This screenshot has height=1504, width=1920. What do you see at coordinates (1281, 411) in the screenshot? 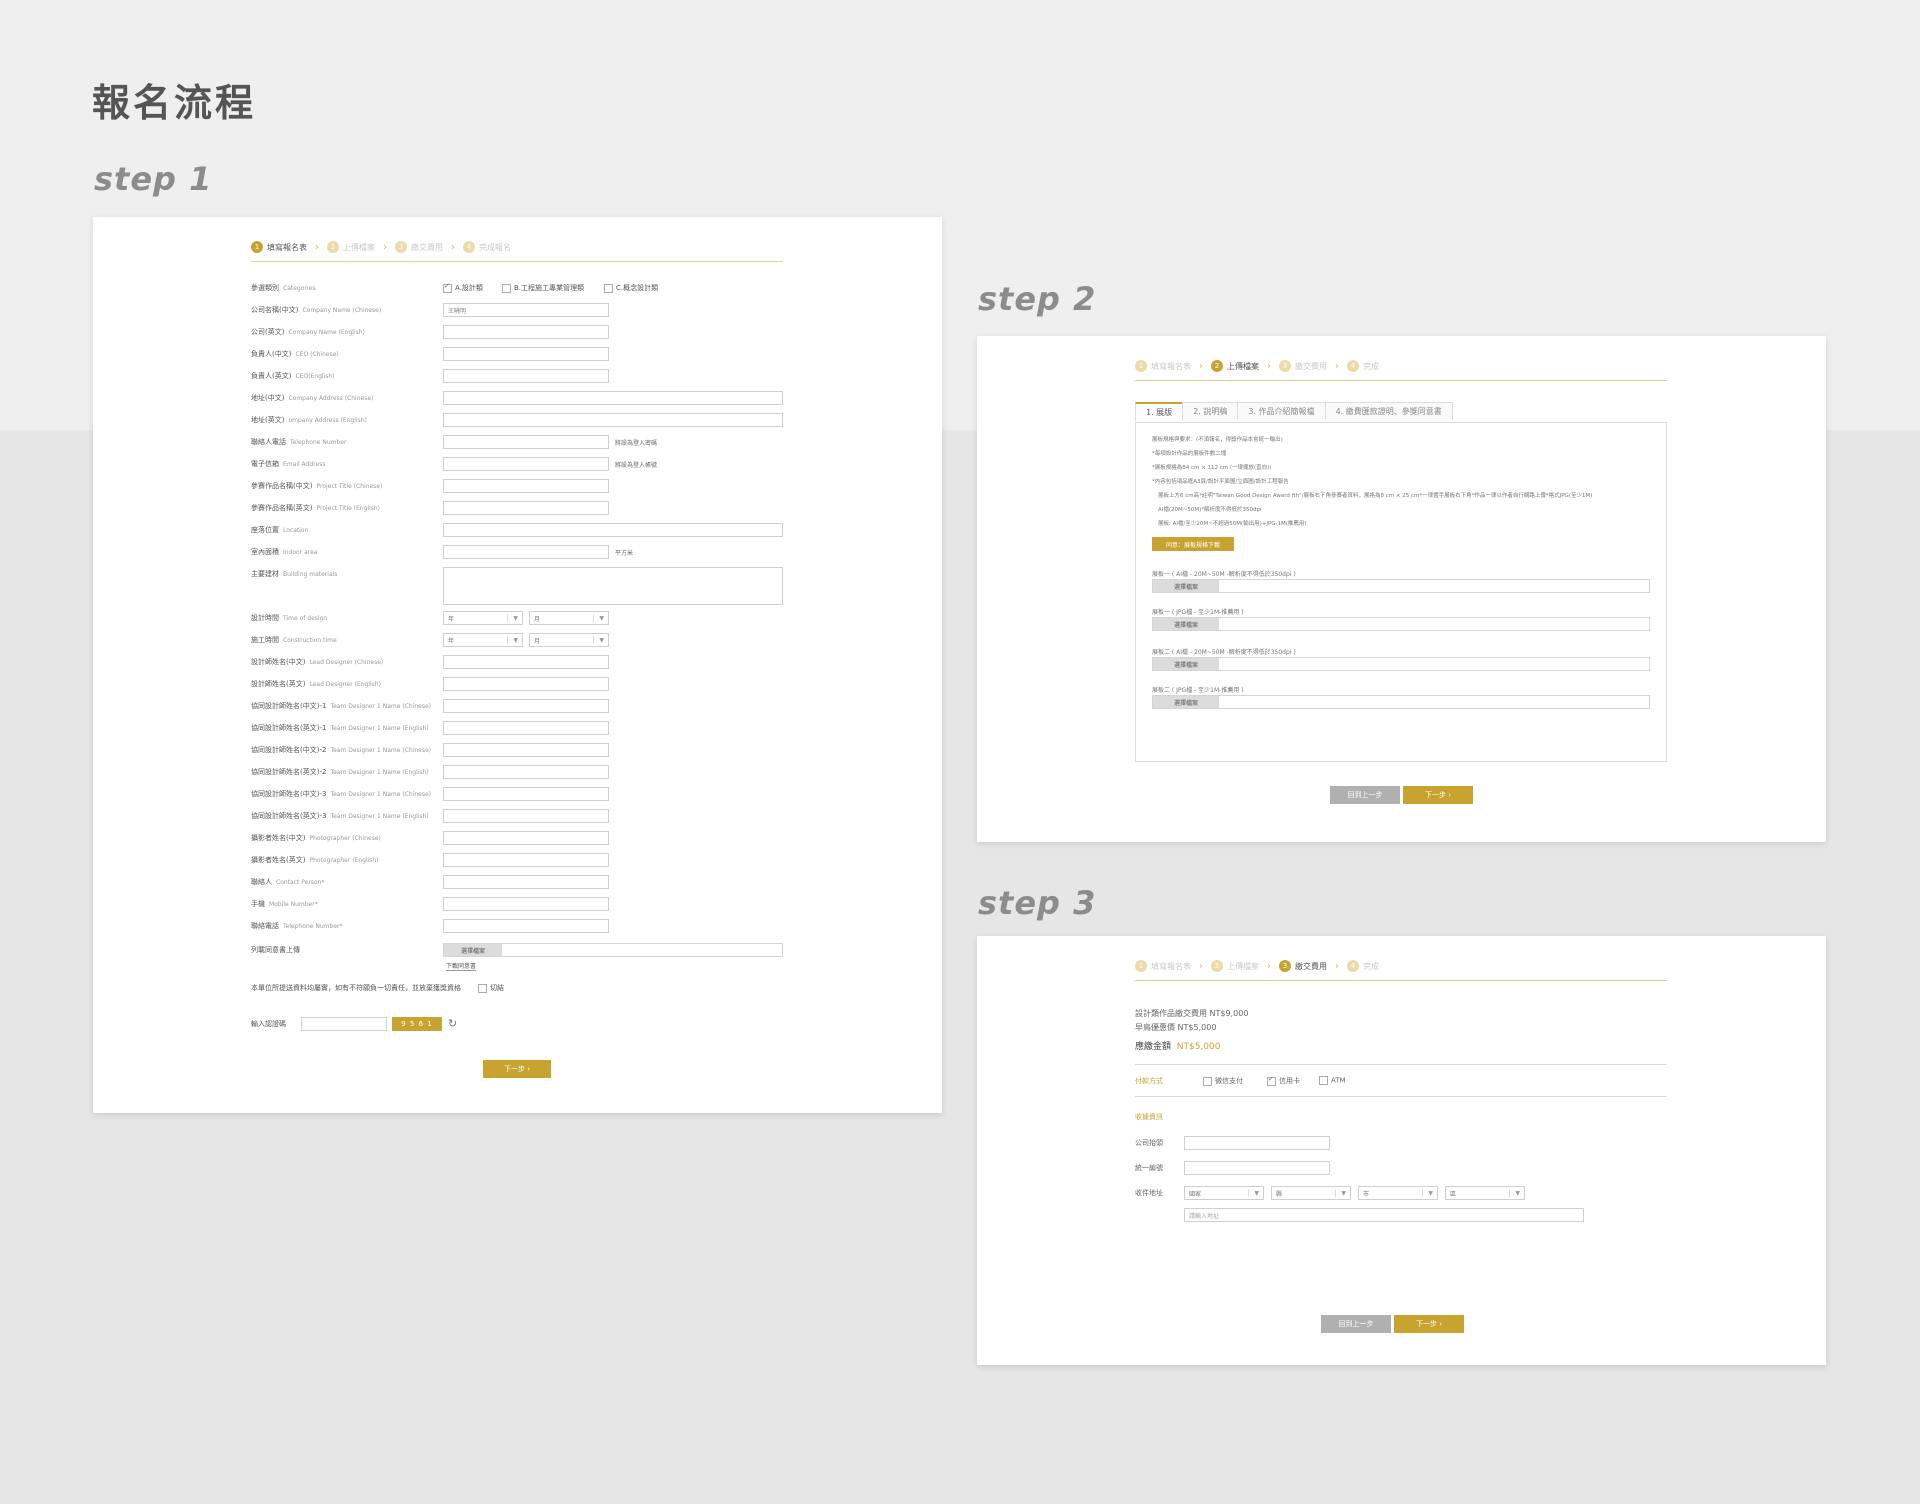
I see `tab-presentation: 3. 作品介紹簡報檔` at bounding box center [1281, 411].